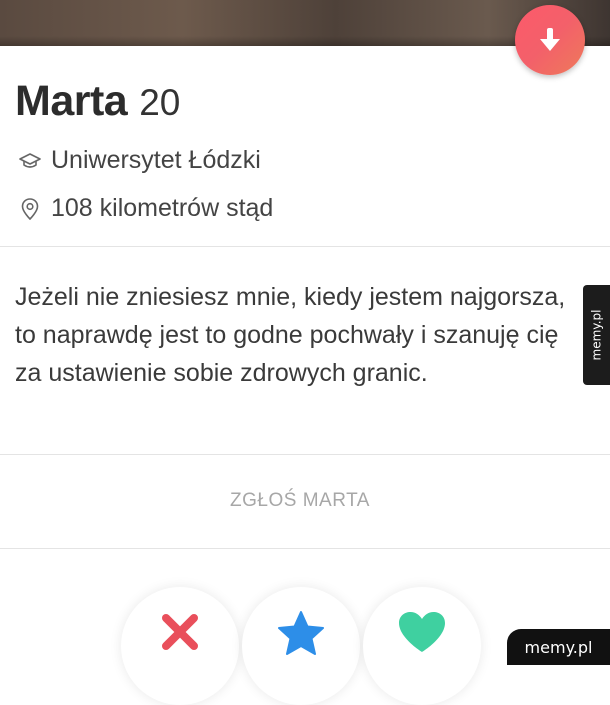 This screenshot has width=610, height=705. I want to click on watermark-side-text: memy.pl, so click(596, 335).